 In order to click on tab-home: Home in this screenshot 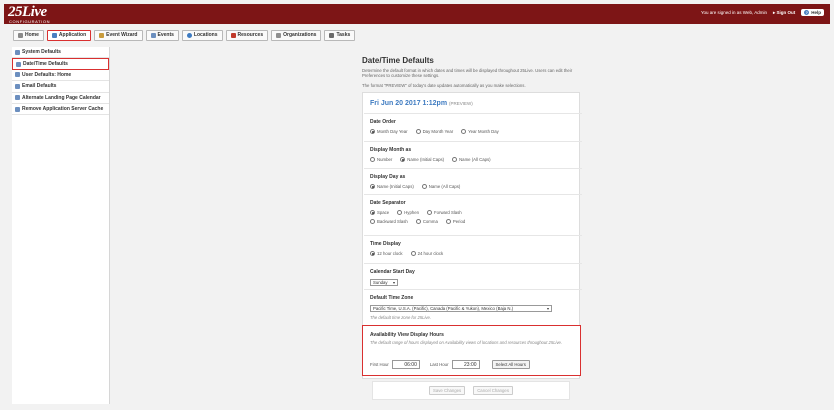, I will do `click(28, 35)`.